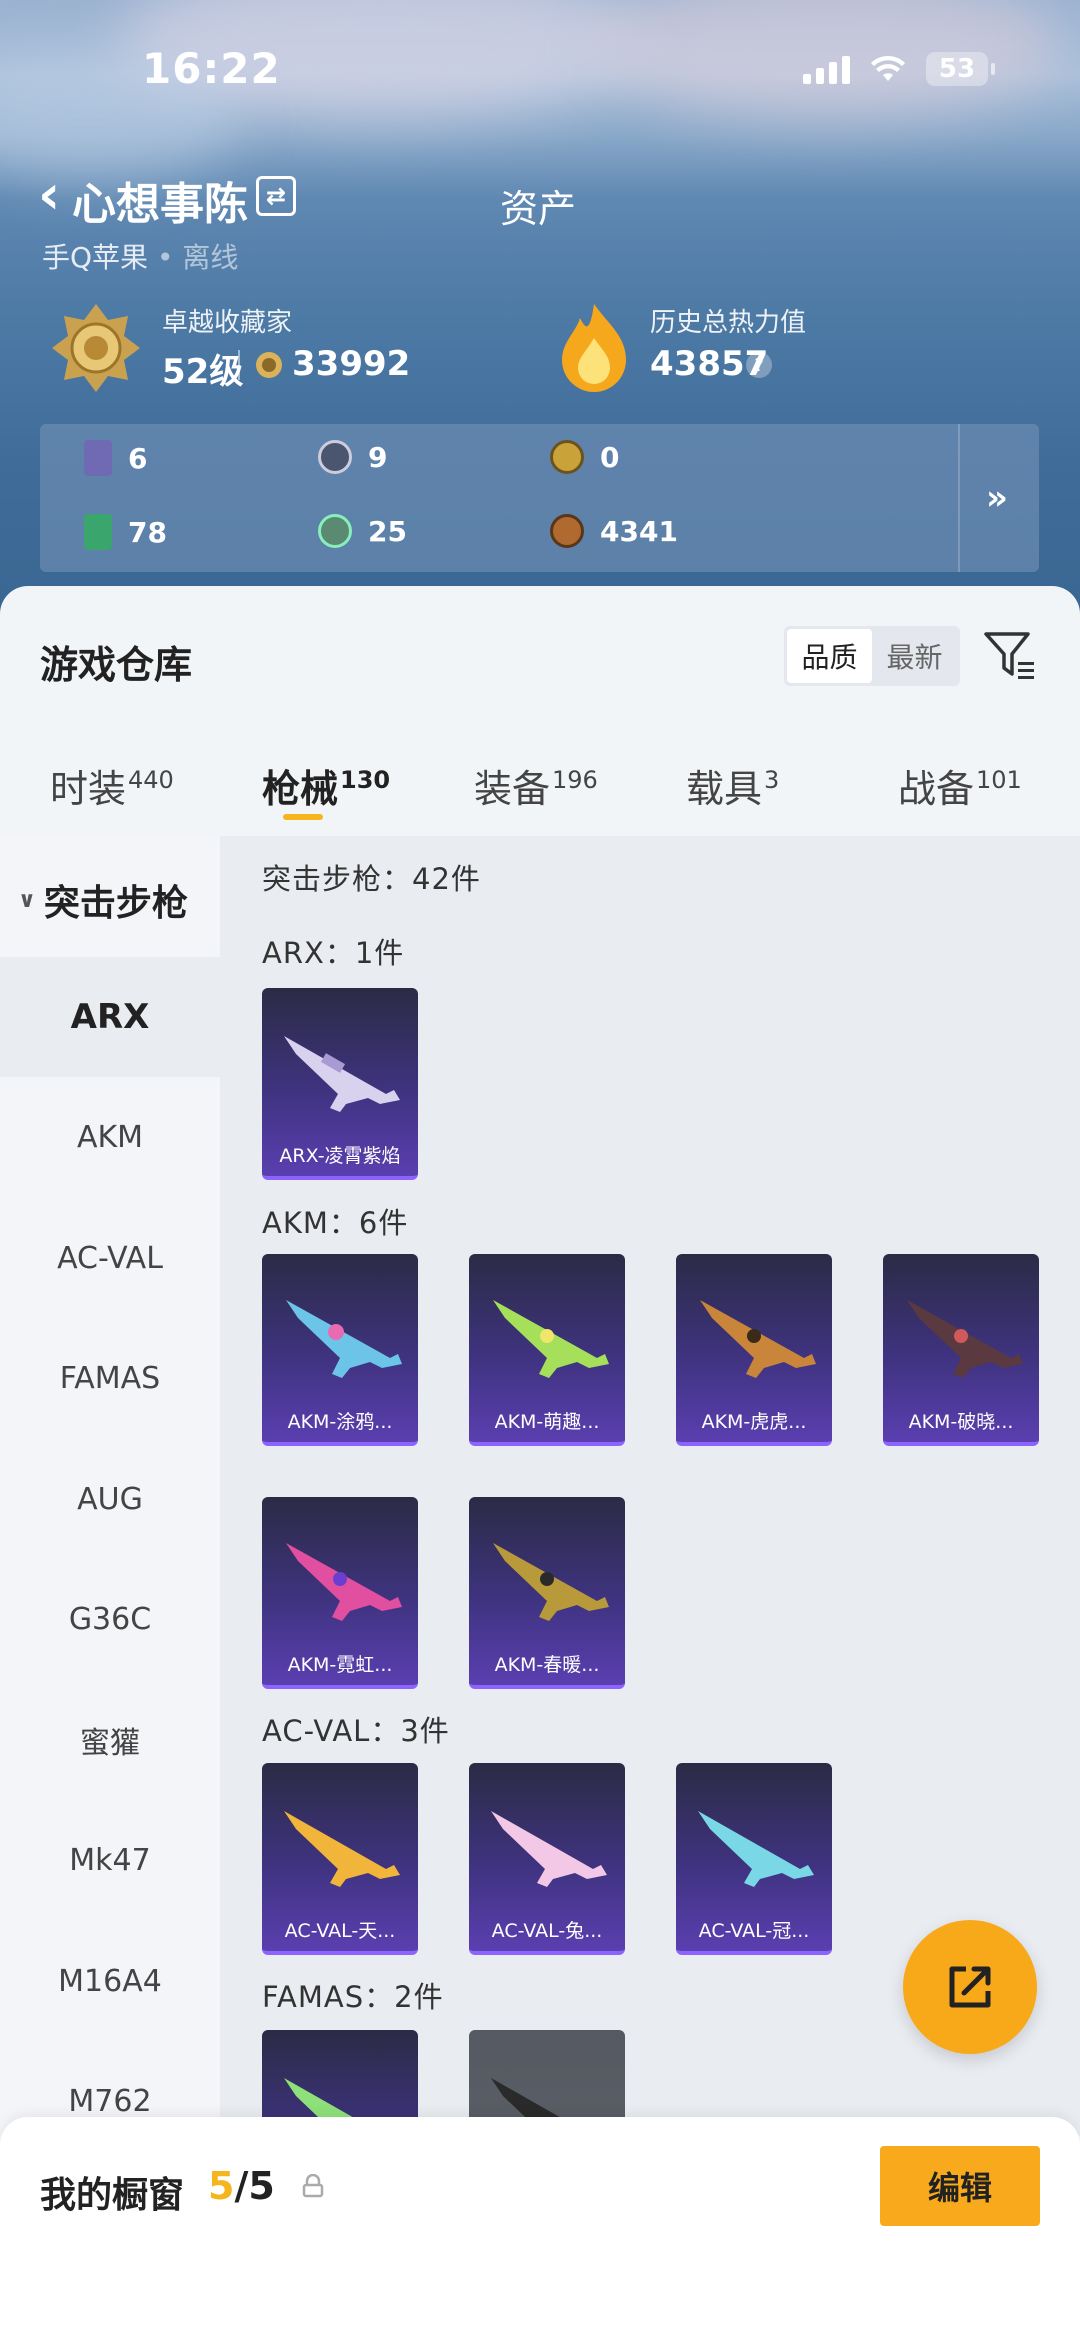 The width and height of the screenshot is (1080, 2341). I want to click on sort-toggle: 品质 最新, so click(872, 656).